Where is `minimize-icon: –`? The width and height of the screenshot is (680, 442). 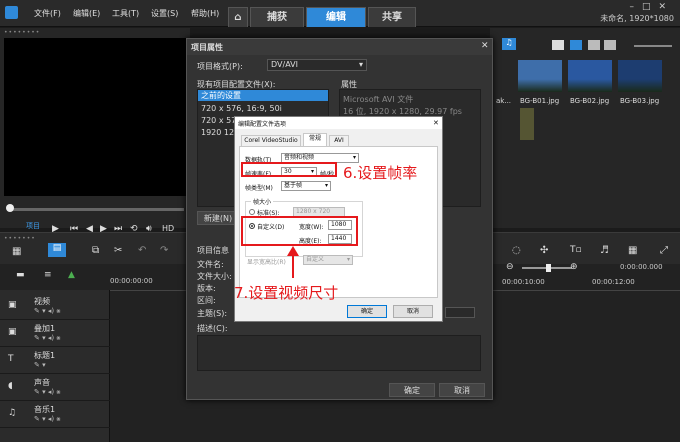 minimize-icon: – is located at coordinates (635, 7).